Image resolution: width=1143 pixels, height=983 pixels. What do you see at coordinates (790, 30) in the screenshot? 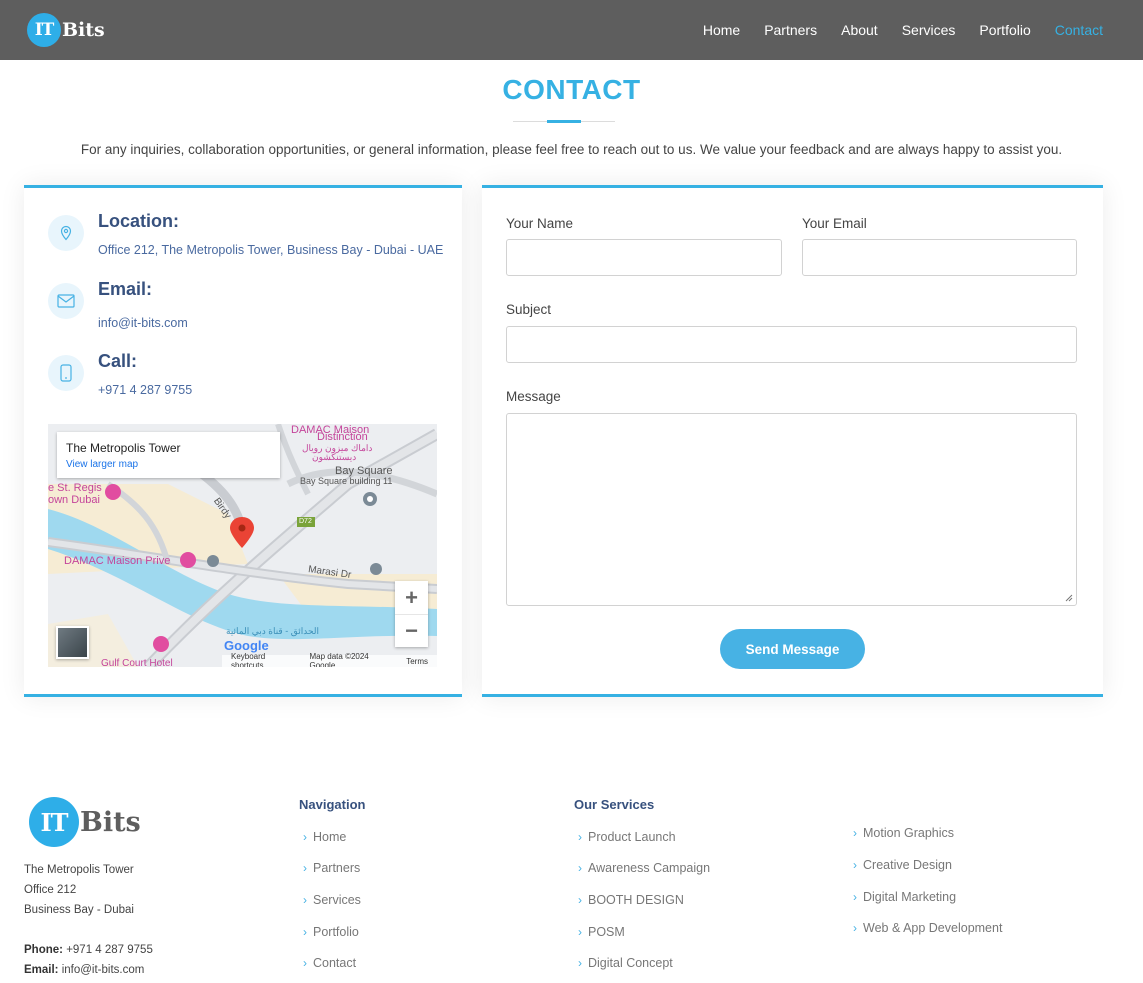
I see `nav-partners: Partners` at bounding box center [790, 30].